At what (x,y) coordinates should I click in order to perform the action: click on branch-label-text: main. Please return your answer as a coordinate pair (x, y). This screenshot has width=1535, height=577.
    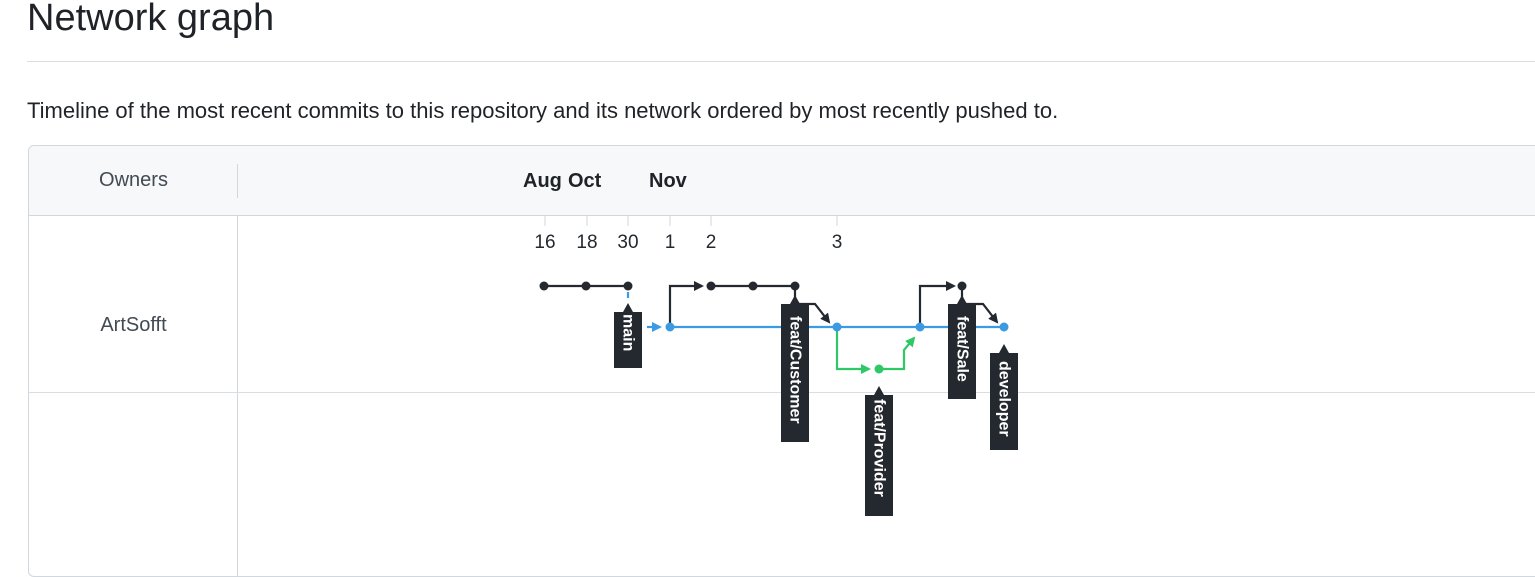
    Looking at the image, I should click on (628, 332).